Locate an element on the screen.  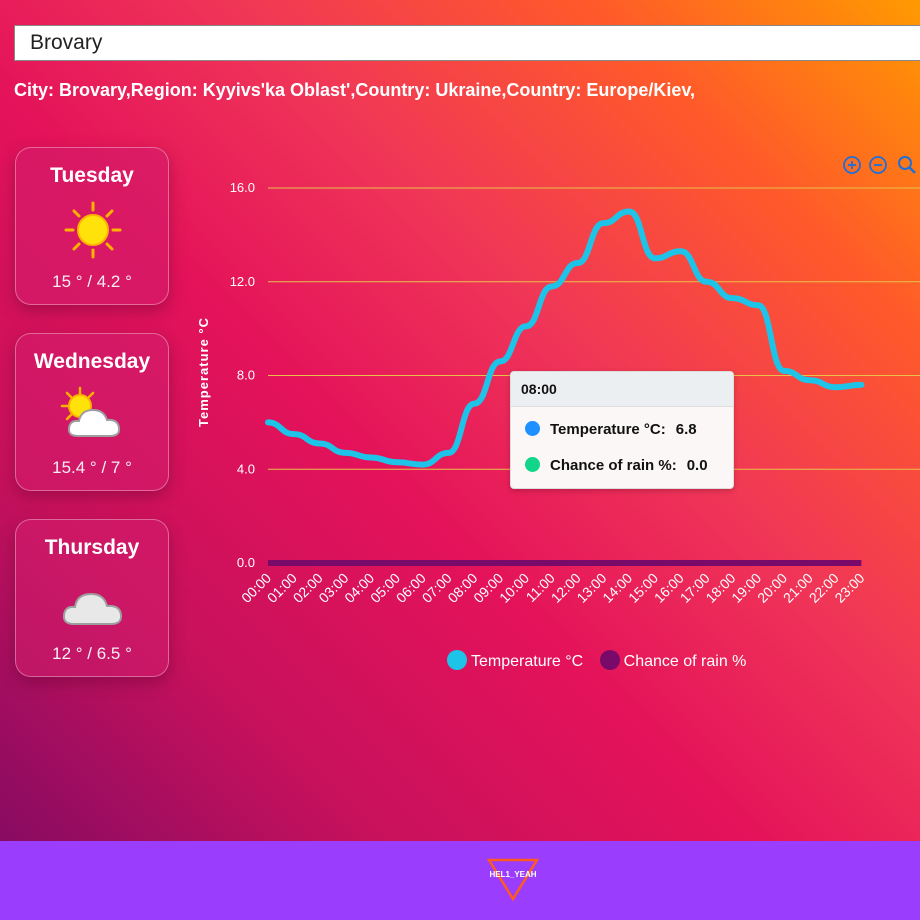
day-name: Wednesday is located at coordinates (92, 361).